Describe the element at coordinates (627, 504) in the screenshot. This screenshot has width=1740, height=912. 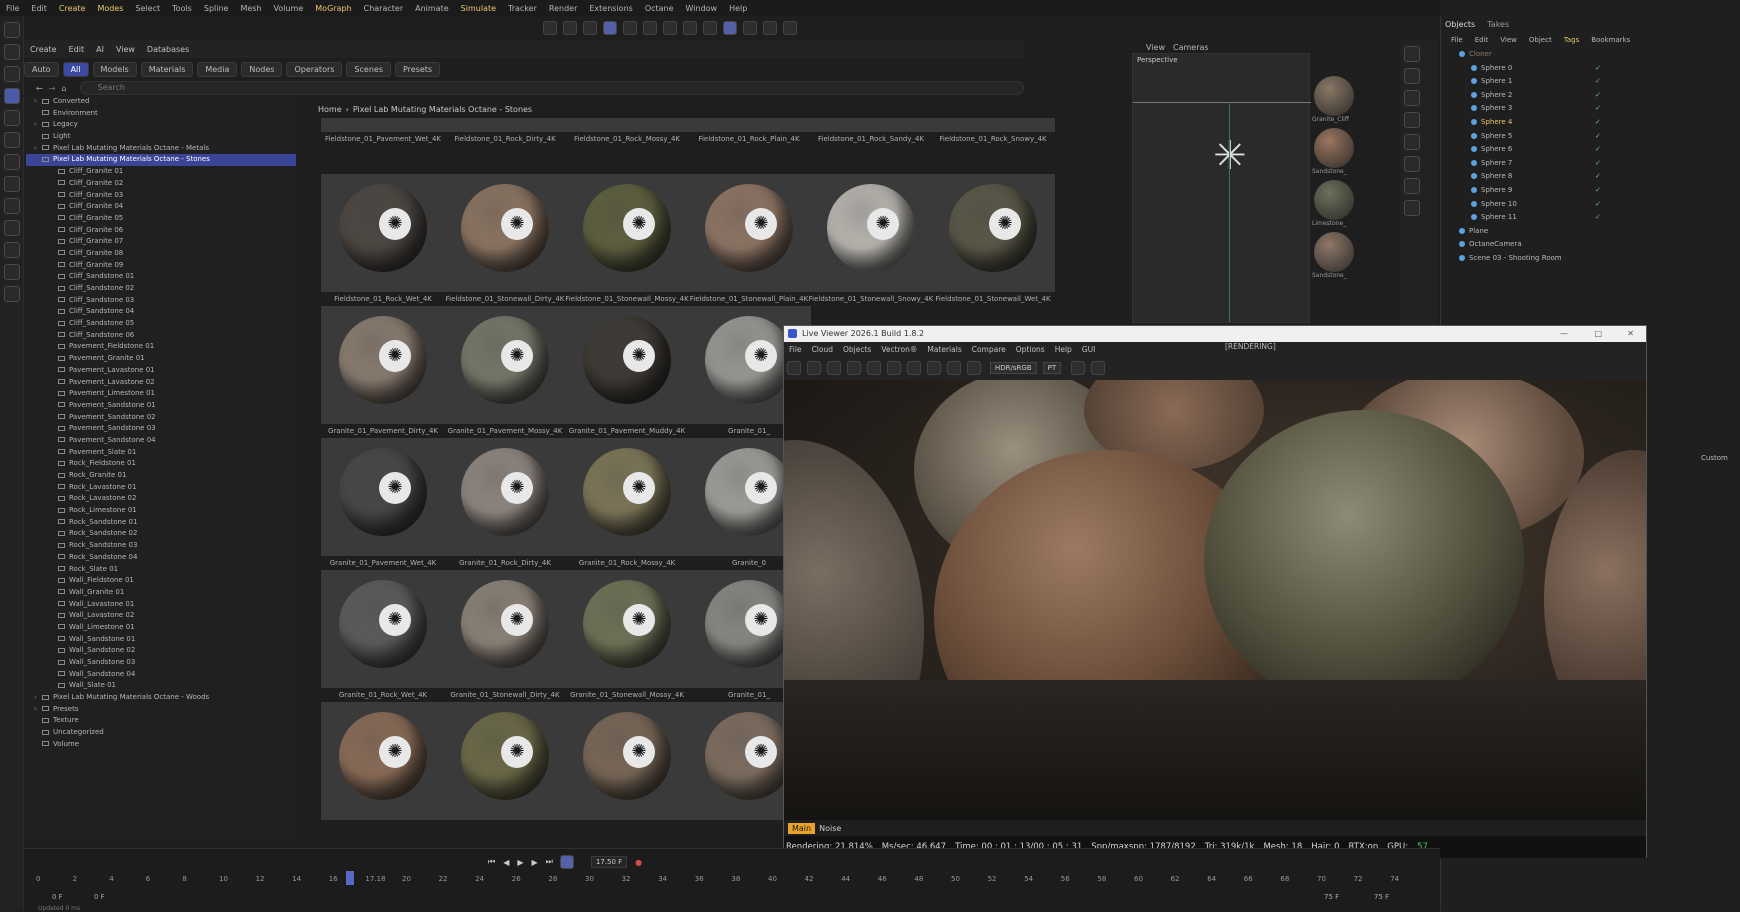
I see `asset-card: ✺ Granite_01_Rock_Mossy_4K` at that location.